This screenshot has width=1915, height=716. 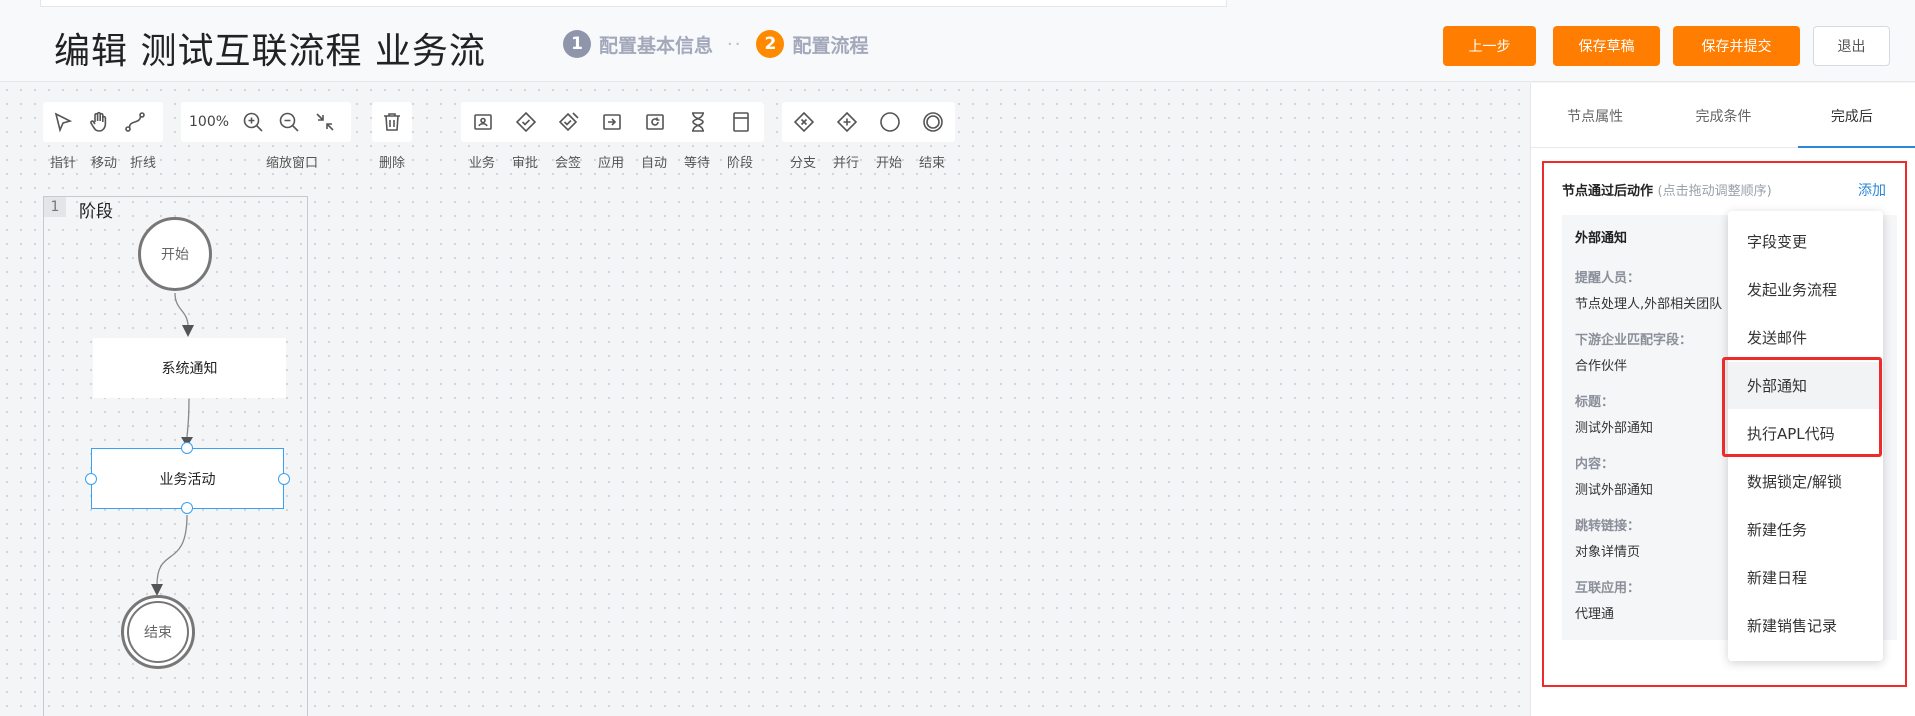 I want to click on field-label-match-field: 下游企业匹配字段：, so click(x=1634, y=340).